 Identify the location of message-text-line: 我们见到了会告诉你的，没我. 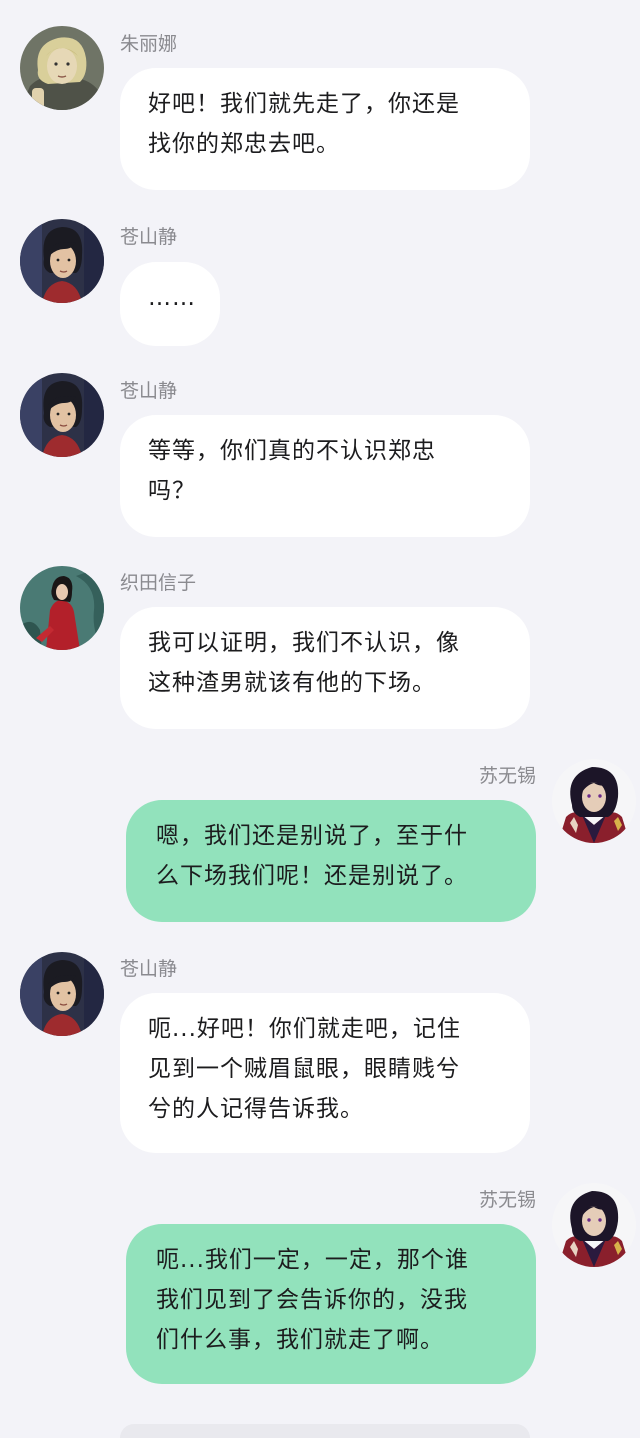
(312, 1300).